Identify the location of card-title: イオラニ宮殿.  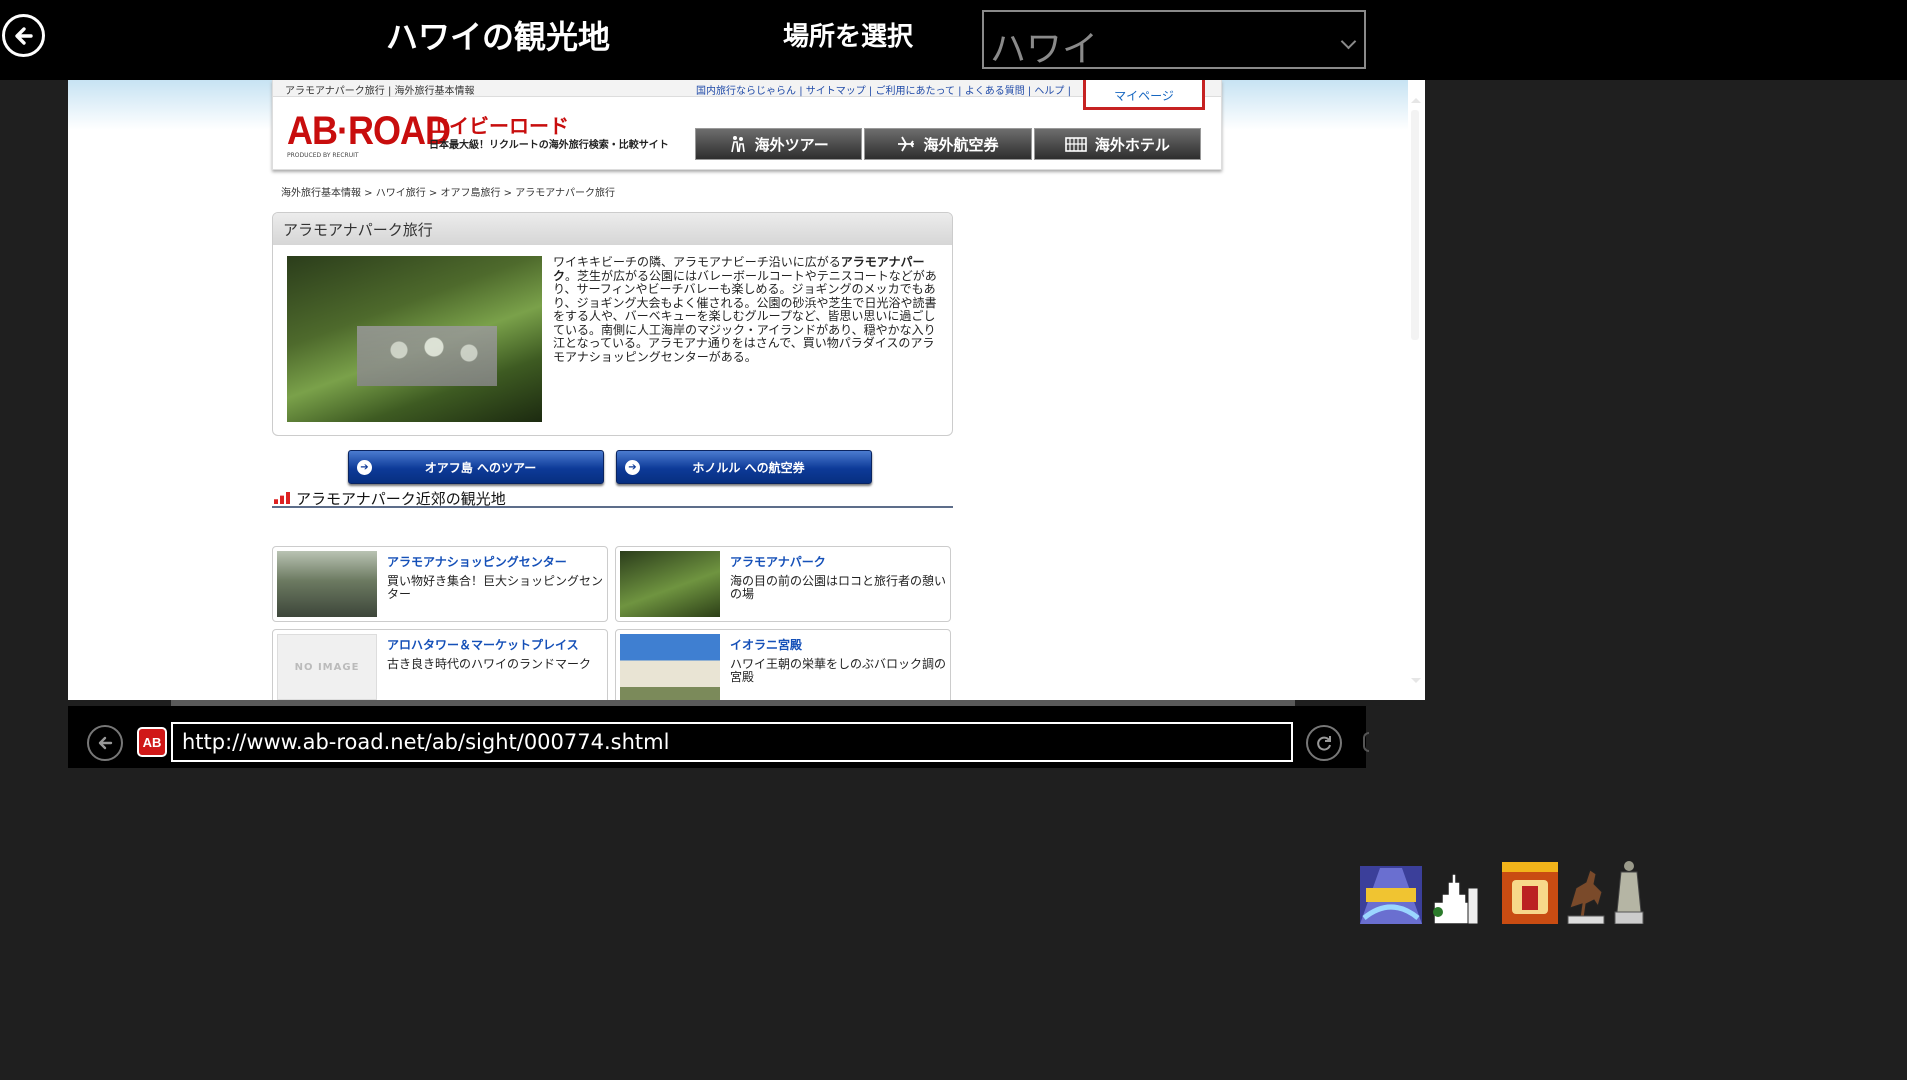
(766, 644).